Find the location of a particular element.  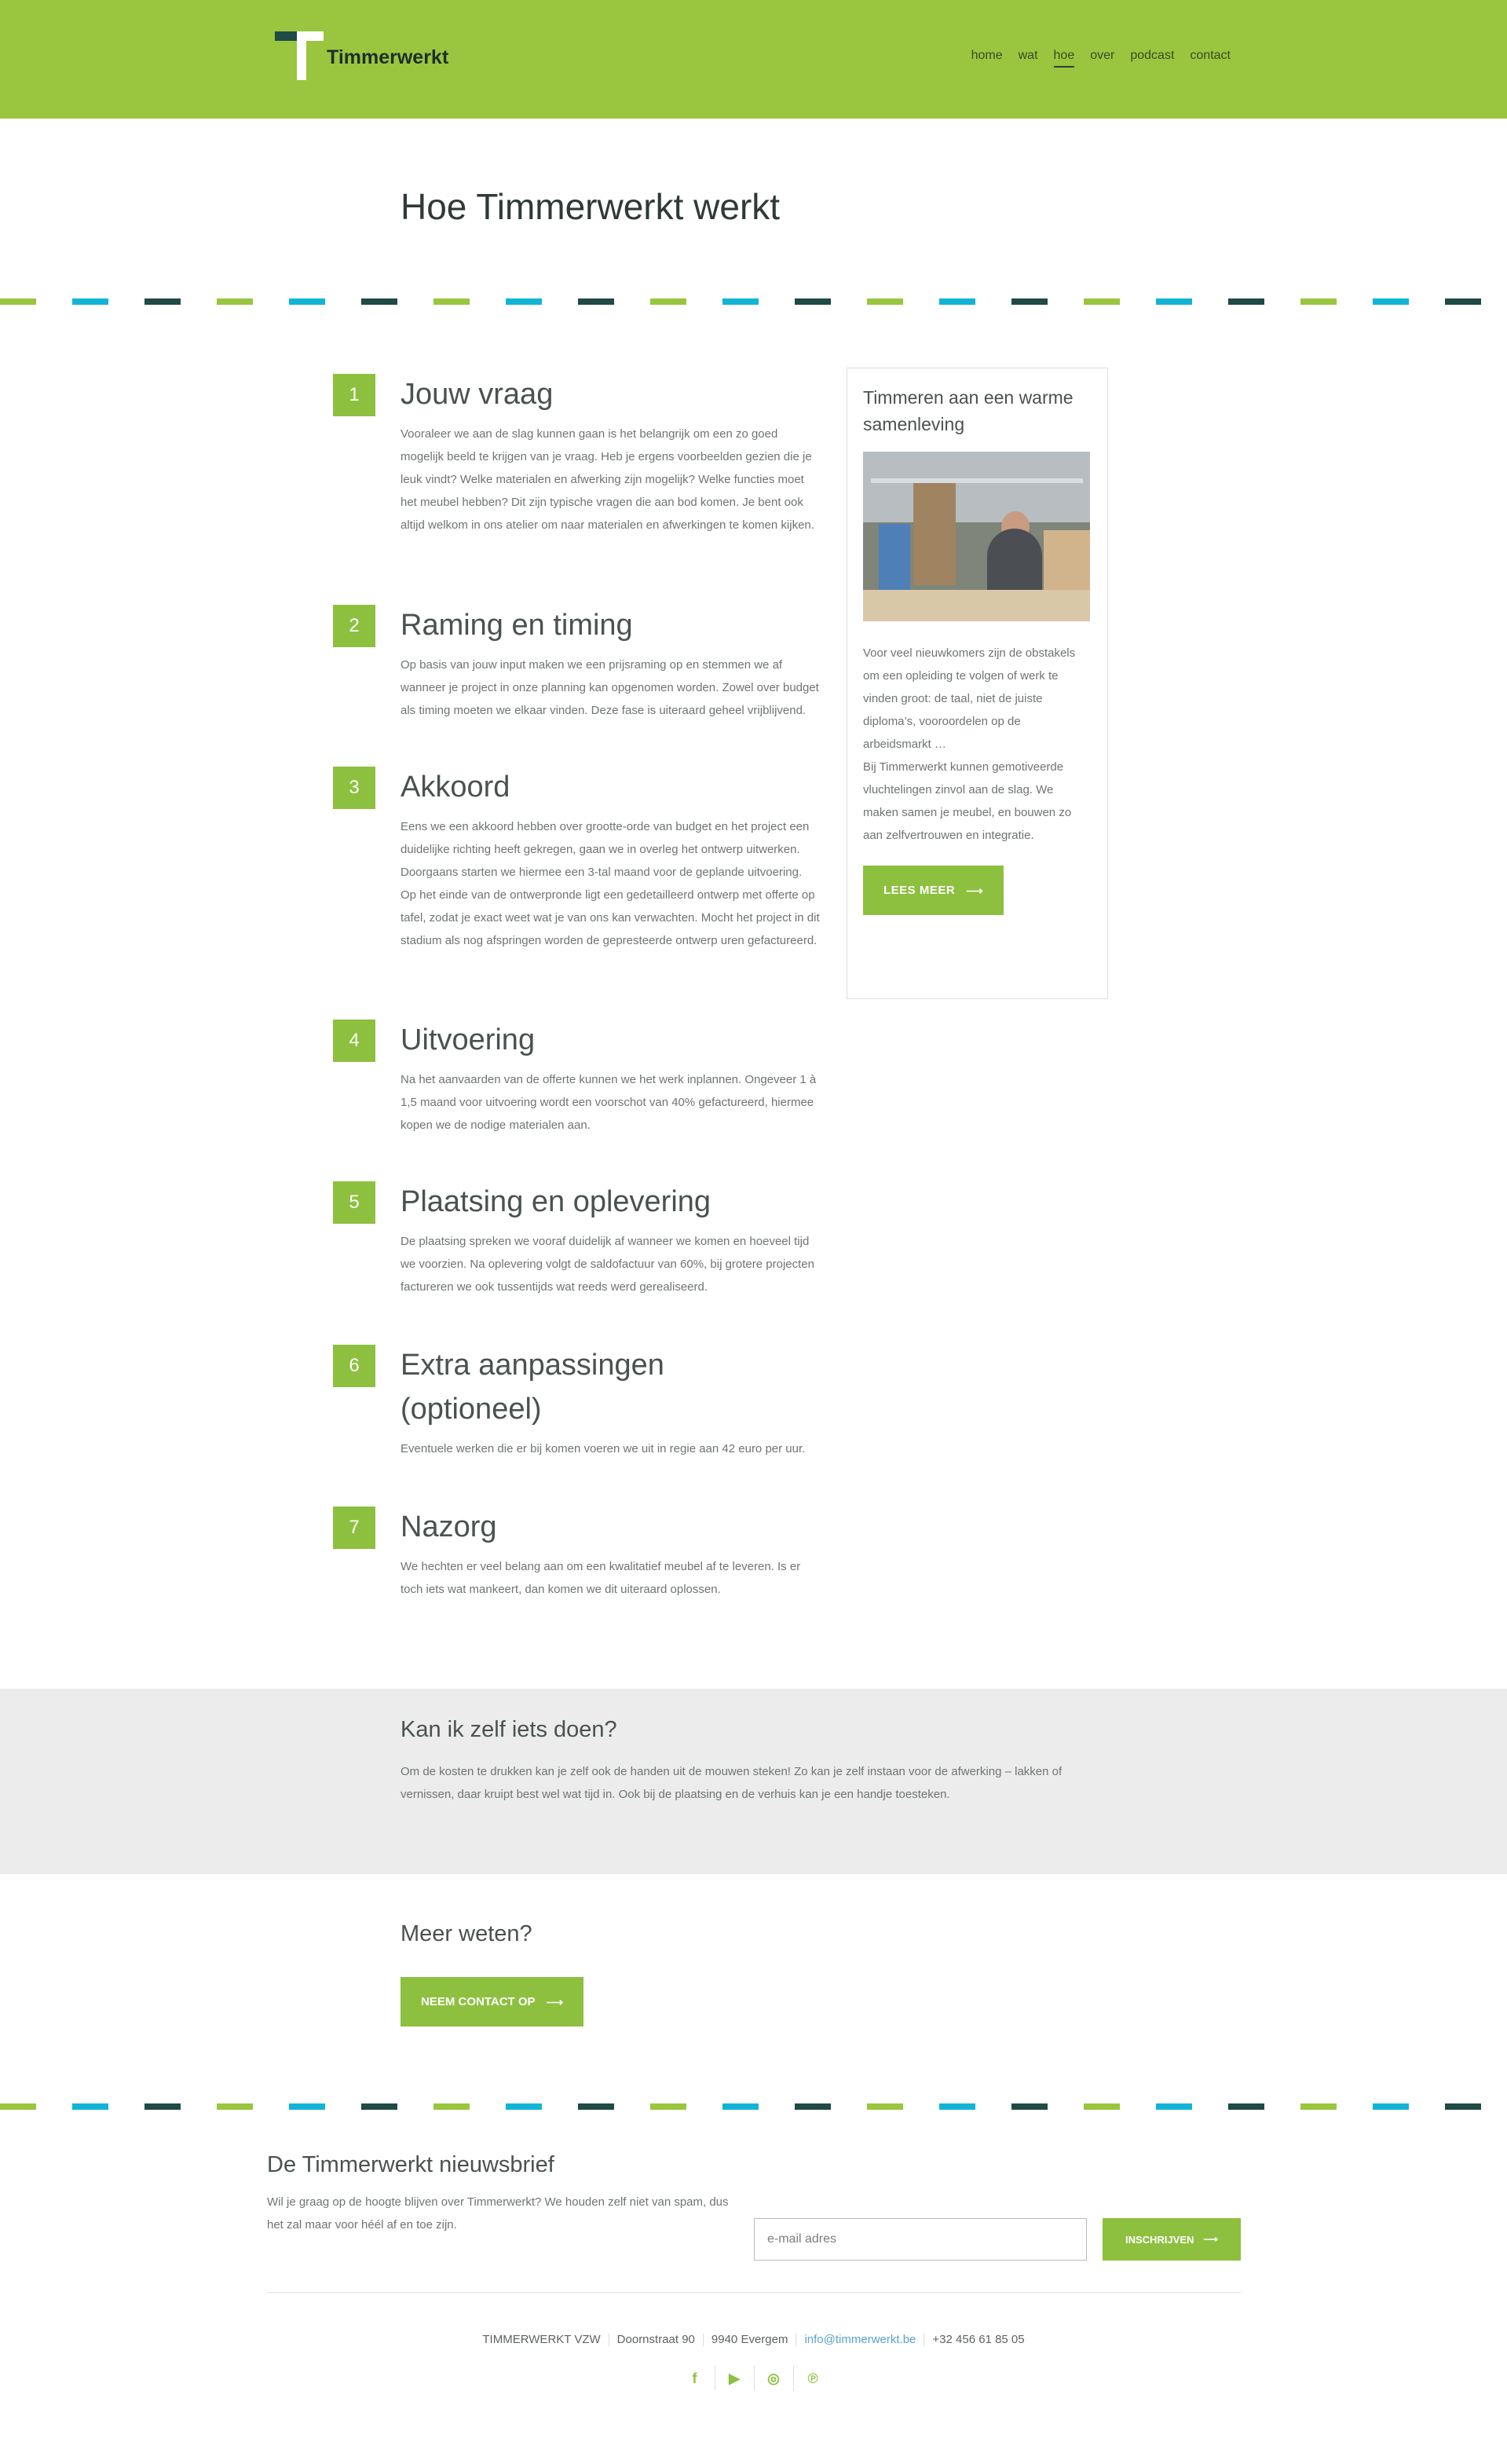

subscribe-label: INSCHRIJVEN is located at coordinates (1159, 2239).